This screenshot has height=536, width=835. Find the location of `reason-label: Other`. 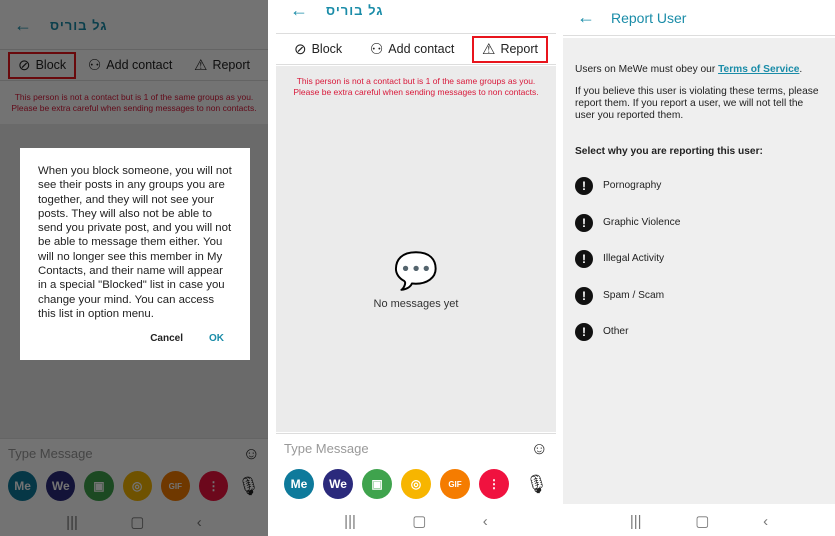

reason-label: Other is located at coordinates (616, 332).